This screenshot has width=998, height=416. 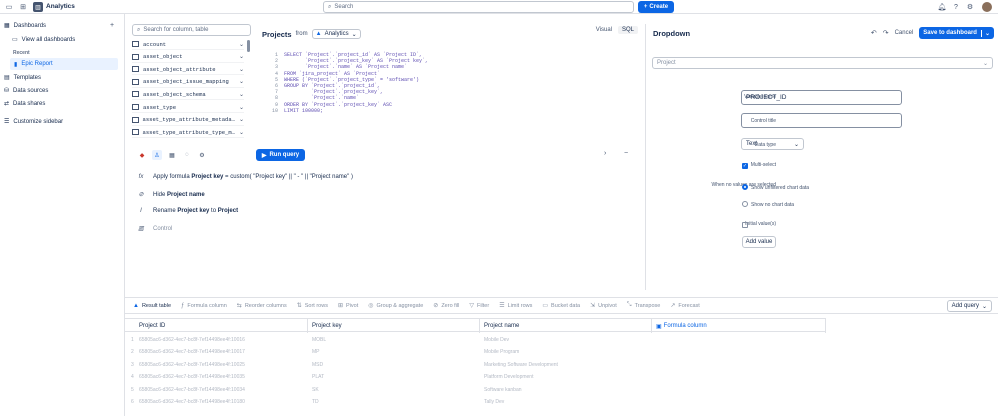 I want to click on cell-project-key: MP, so click(x=394, y=352).